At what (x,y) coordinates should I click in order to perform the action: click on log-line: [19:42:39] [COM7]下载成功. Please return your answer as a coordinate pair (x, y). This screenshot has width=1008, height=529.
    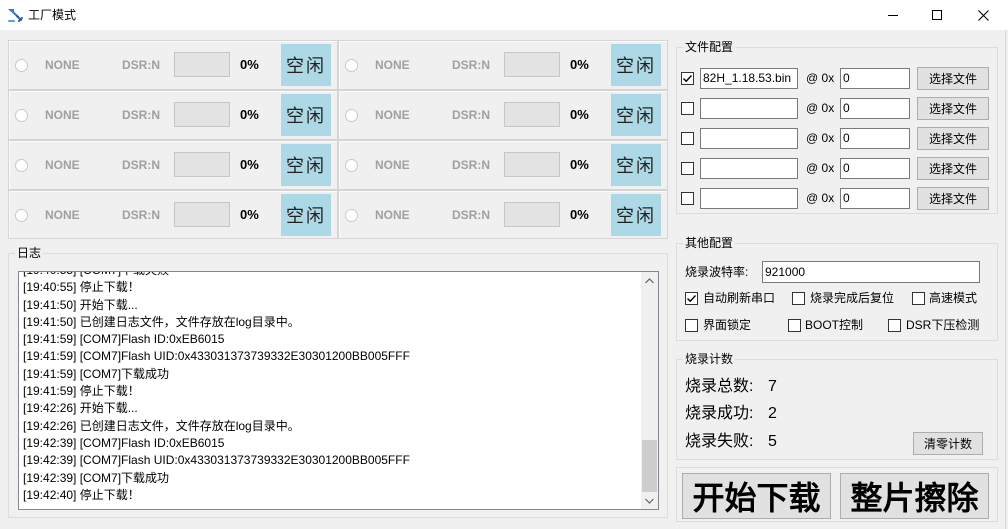
    Looking at the image, I should click on (96, 477).